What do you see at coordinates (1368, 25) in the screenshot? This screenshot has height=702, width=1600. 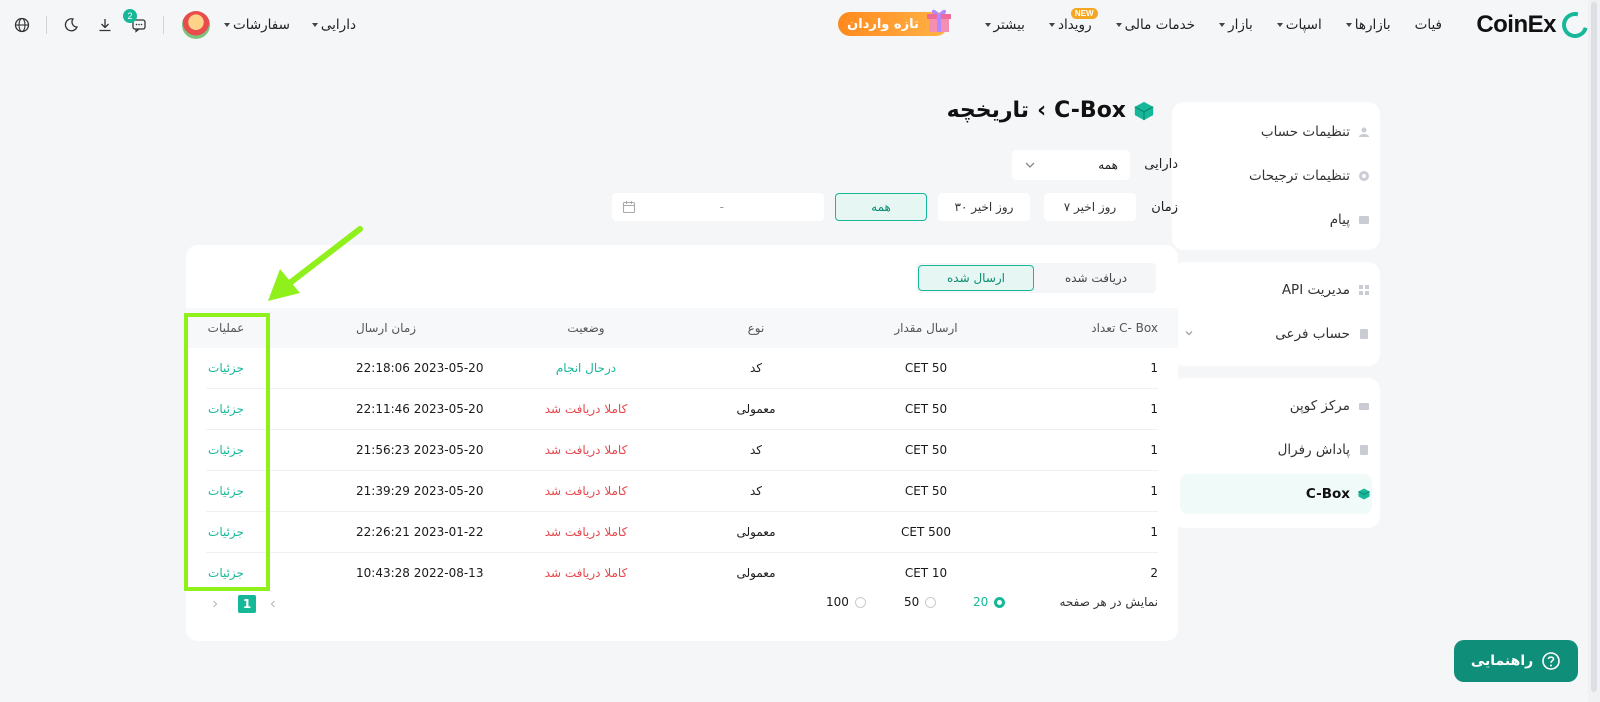 I see `nav-markets: بازارها` at bounding box center [1368, 25].